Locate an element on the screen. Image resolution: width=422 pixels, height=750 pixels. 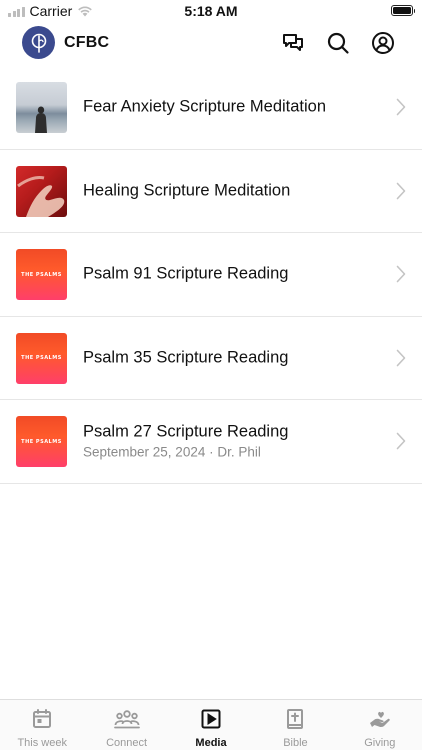
item-text: Psalm 35 Scripture Reading is located at coordinates (232, 357).